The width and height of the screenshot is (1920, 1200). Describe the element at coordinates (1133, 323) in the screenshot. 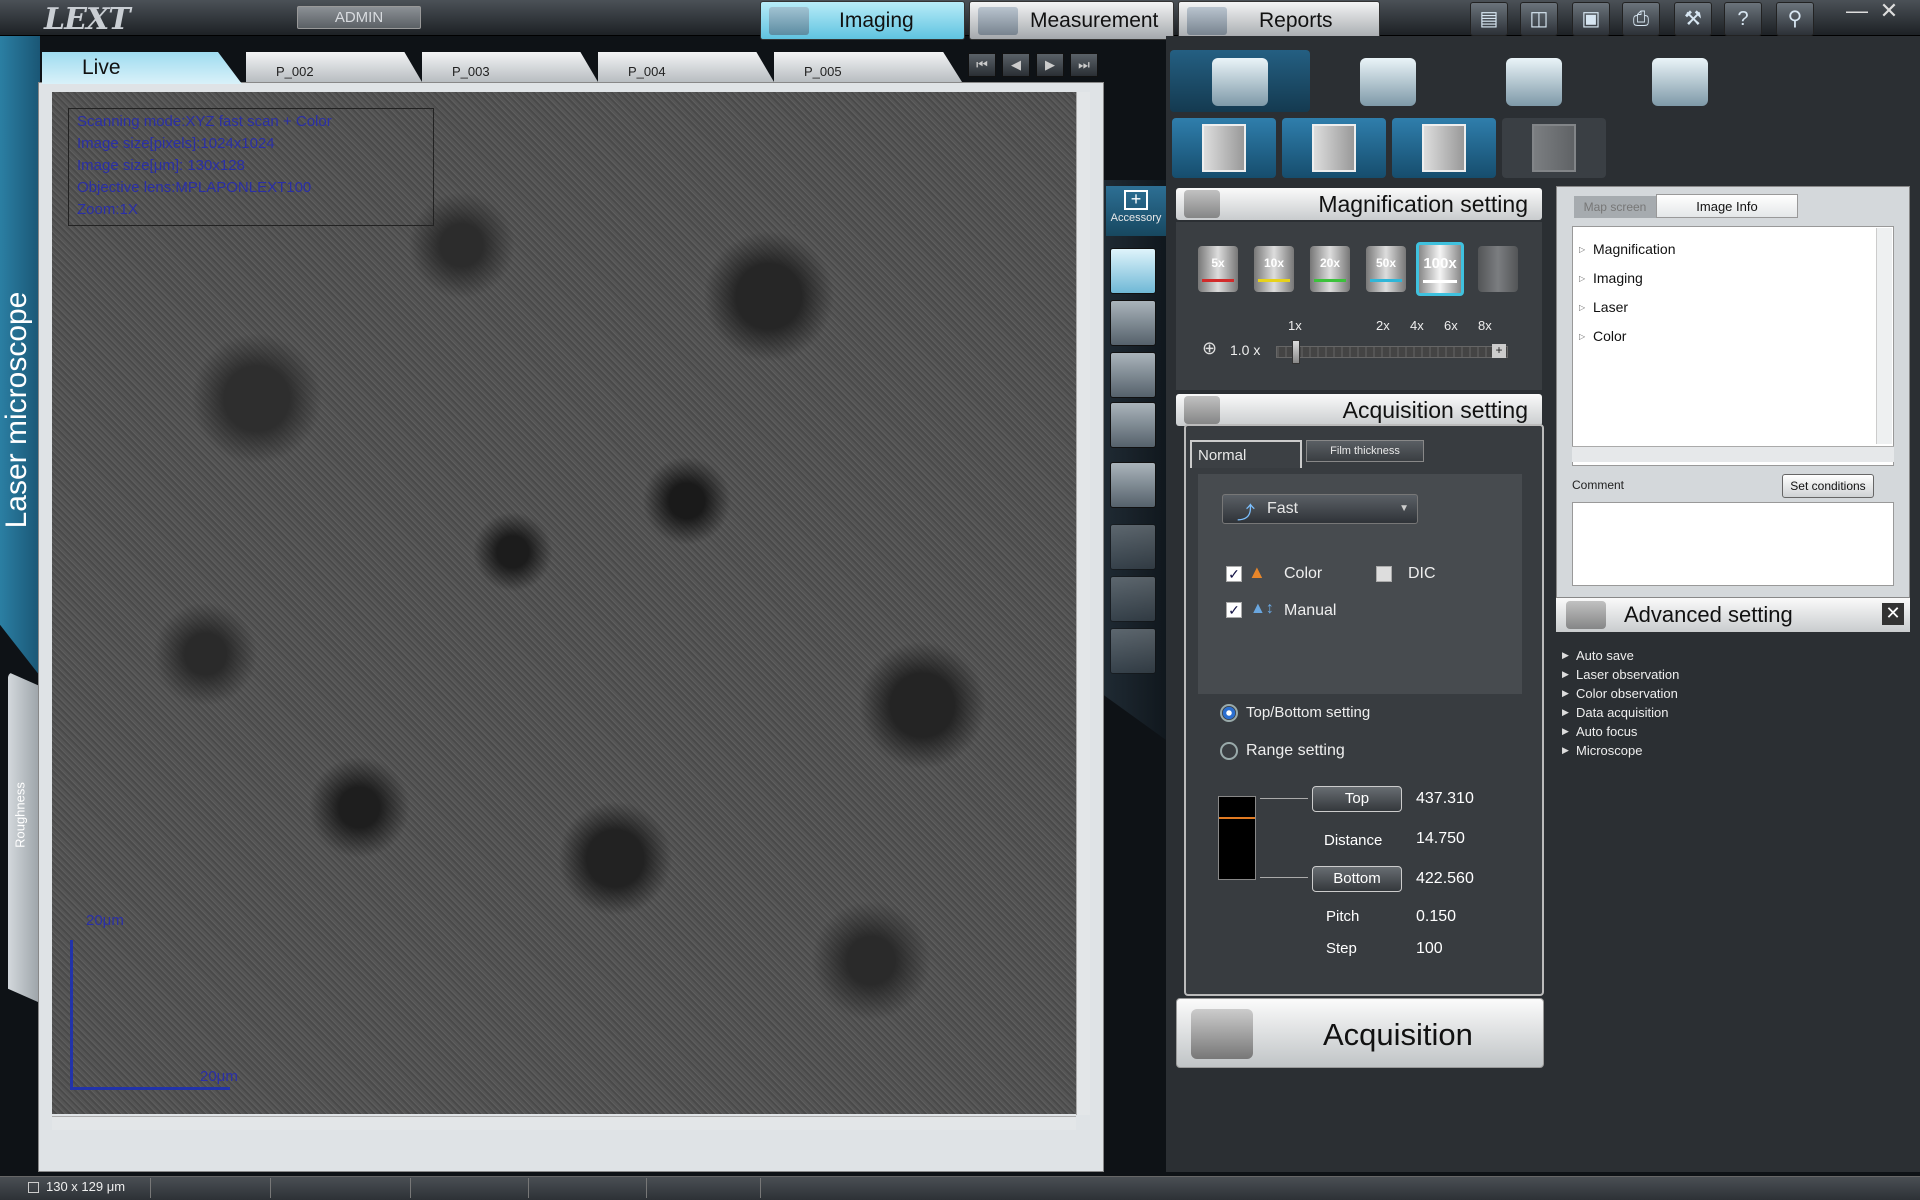

I see `color-view-icon` at that location.